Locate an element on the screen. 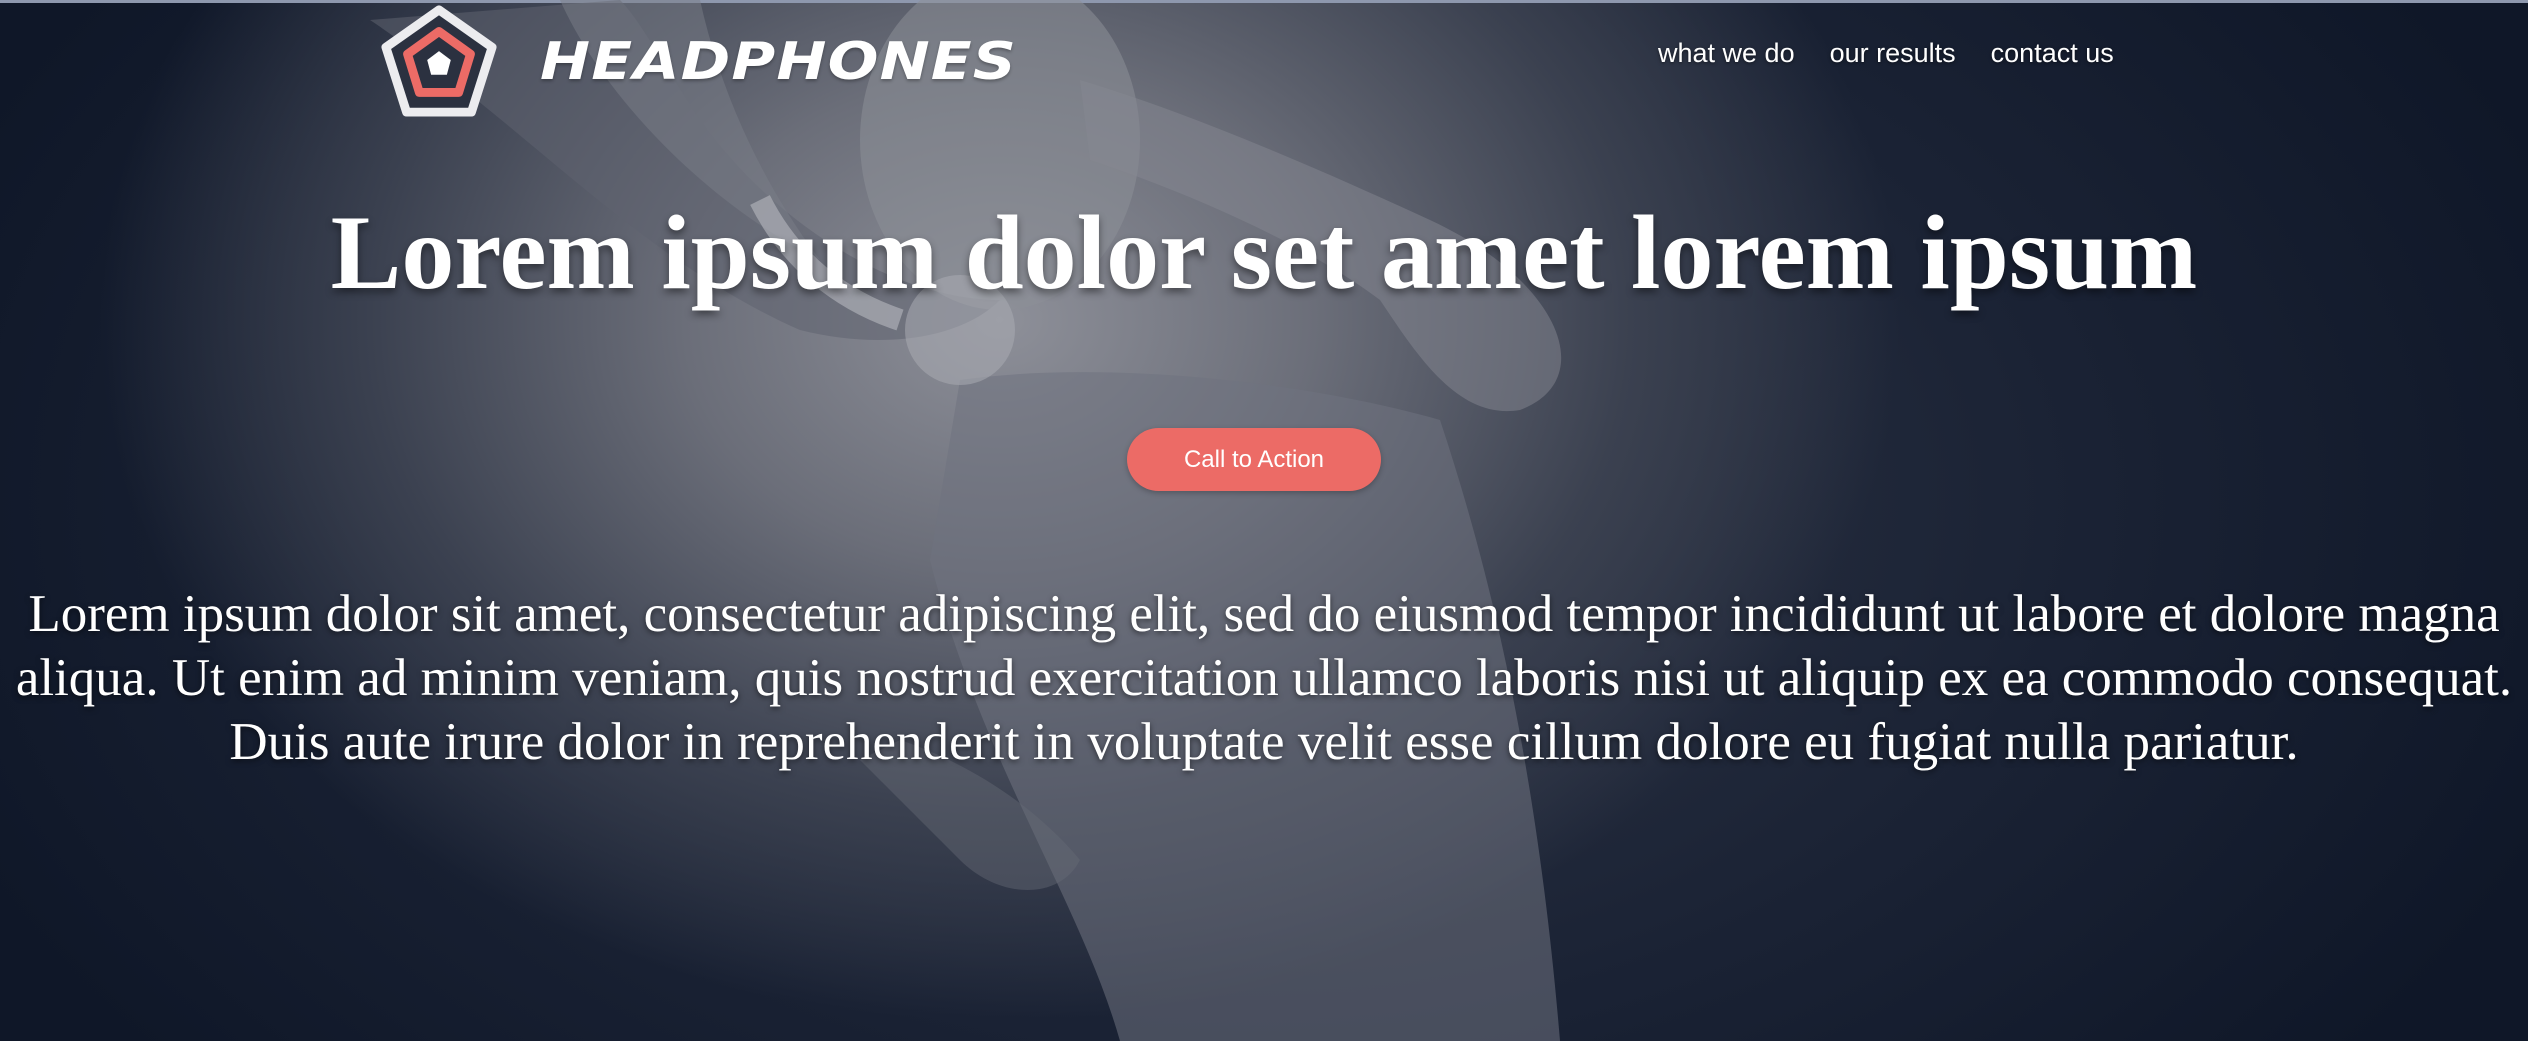 The image size is (2528, 1041). brand-logo: HEADPHONES is located at coordinates (698, 62).